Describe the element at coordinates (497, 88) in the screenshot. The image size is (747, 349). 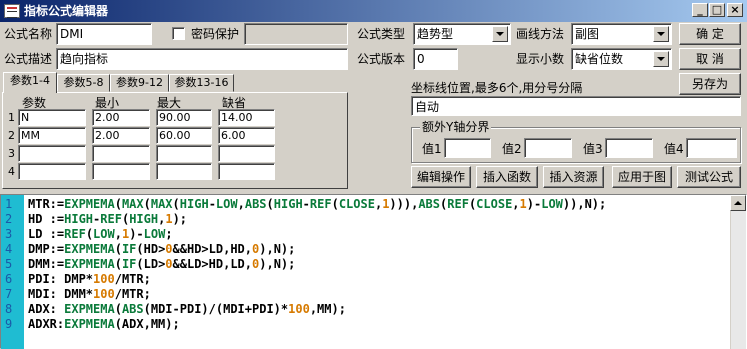
I see `axis-label: 坐标线位置,最多6个,用分号分隔` at that location.